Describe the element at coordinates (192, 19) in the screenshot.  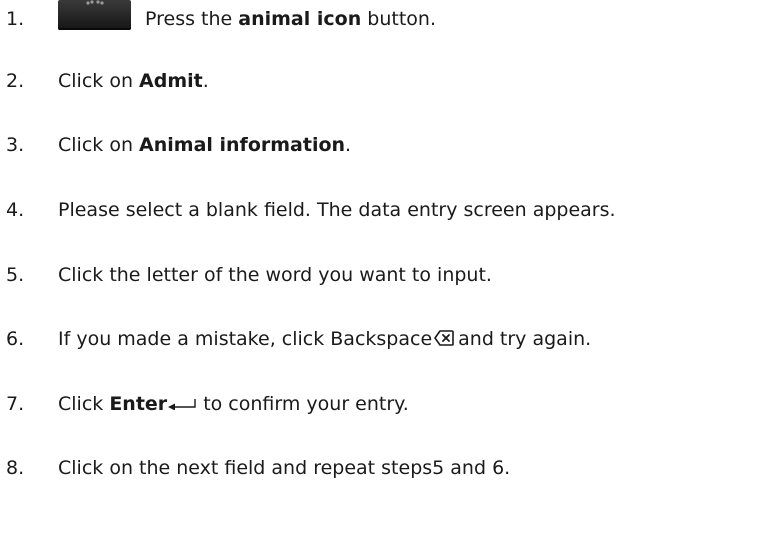
I see `step-text-pre: Press the` at that location.